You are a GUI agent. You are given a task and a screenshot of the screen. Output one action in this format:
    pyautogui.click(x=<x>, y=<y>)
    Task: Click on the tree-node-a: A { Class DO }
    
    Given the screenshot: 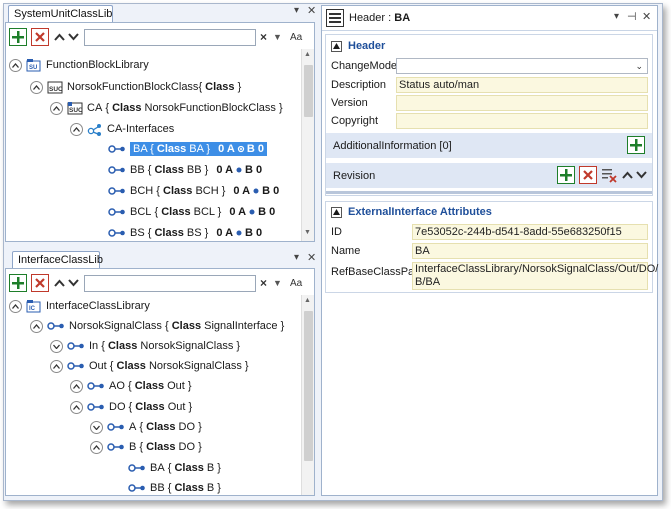 What is the action you would take?
    pyautogui.click(x=146, y=427)
    